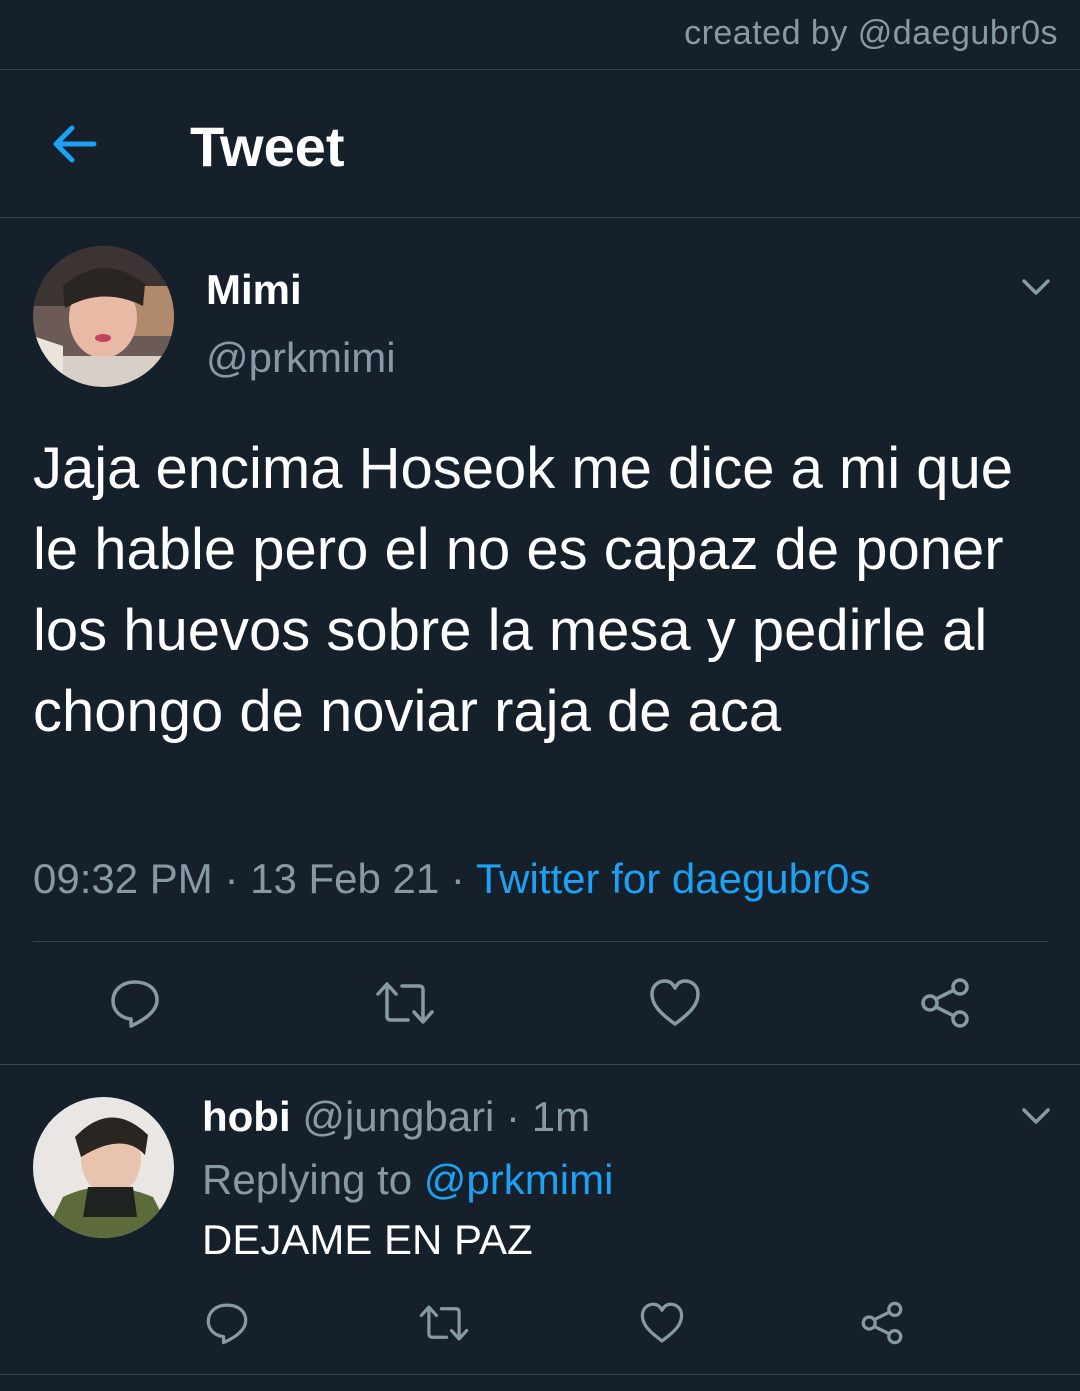  Describe the element at coordinates (673, 878) in the screenshot. I see `tweet-source-link: Twitter for daegubr0s` at that location.